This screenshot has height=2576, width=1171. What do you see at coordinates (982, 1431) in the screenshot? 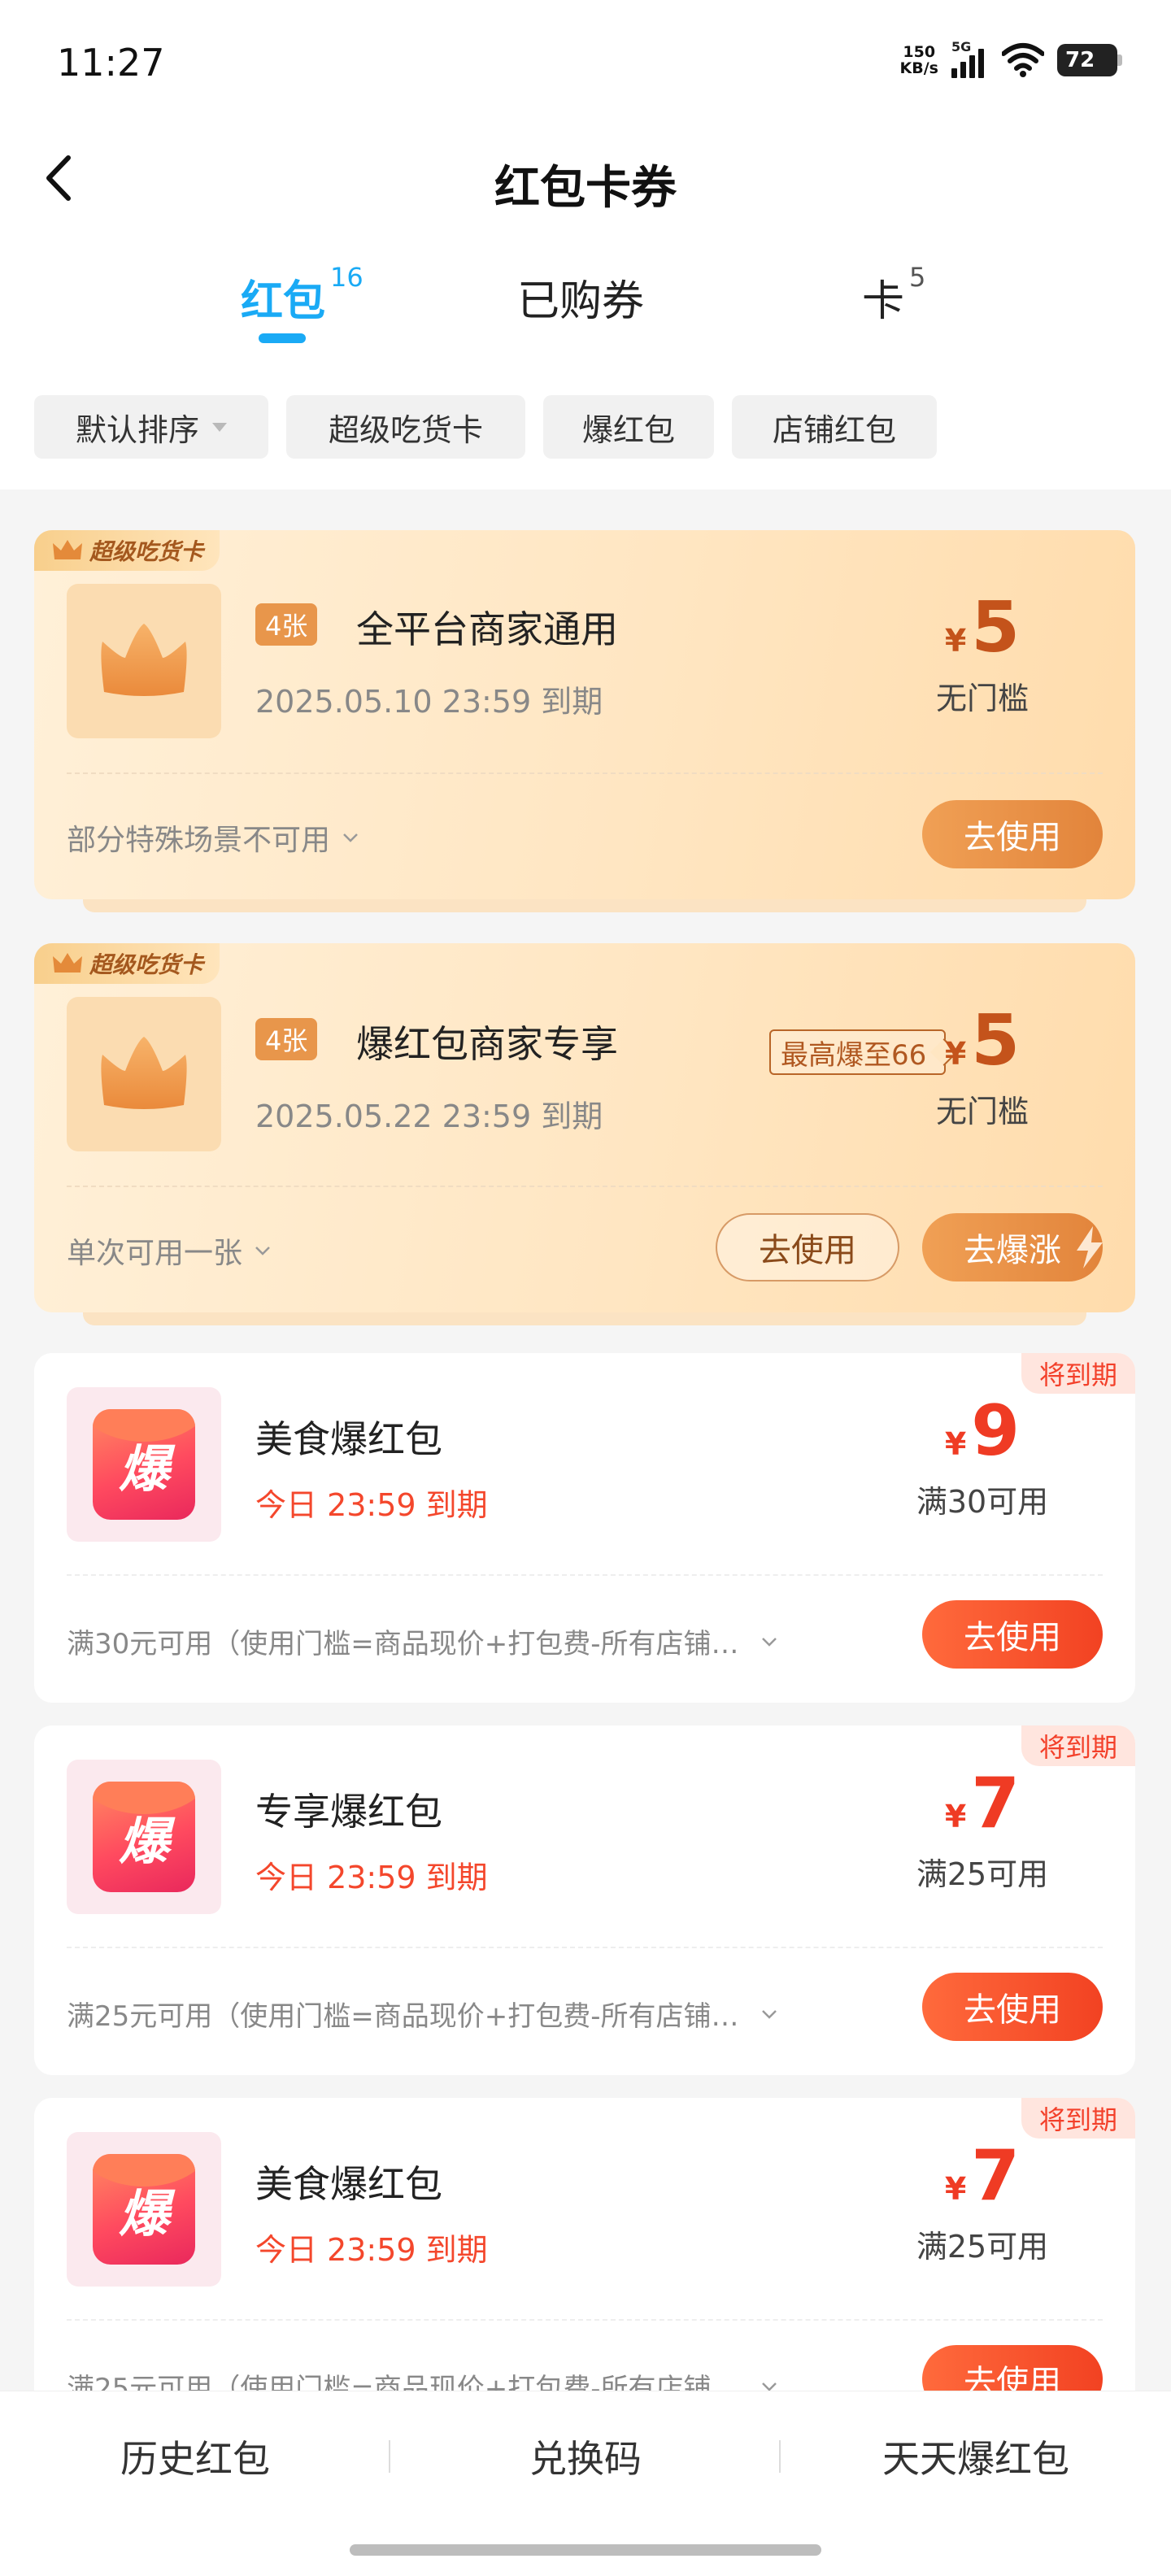
I see `coupon-amount: ¥9` at bounding box center [982, 1431].